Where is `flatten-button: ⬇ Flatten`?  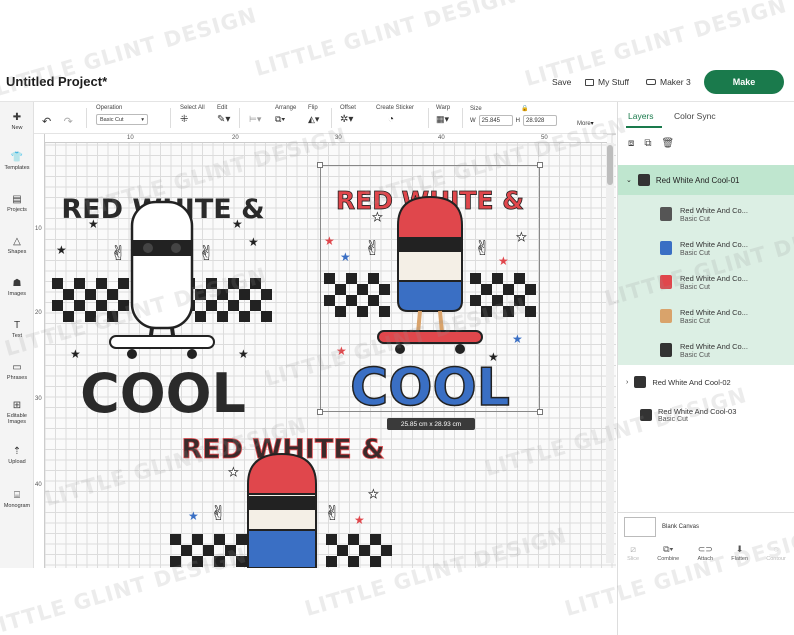 flatten-button: ⬇ Flatten is located at coordinates (739, 557).